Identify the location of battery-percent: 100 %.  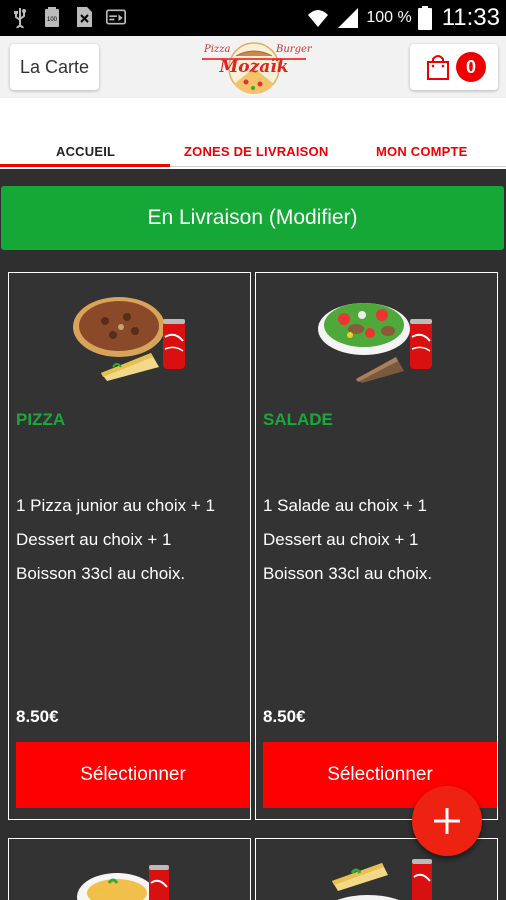
(389, 17).